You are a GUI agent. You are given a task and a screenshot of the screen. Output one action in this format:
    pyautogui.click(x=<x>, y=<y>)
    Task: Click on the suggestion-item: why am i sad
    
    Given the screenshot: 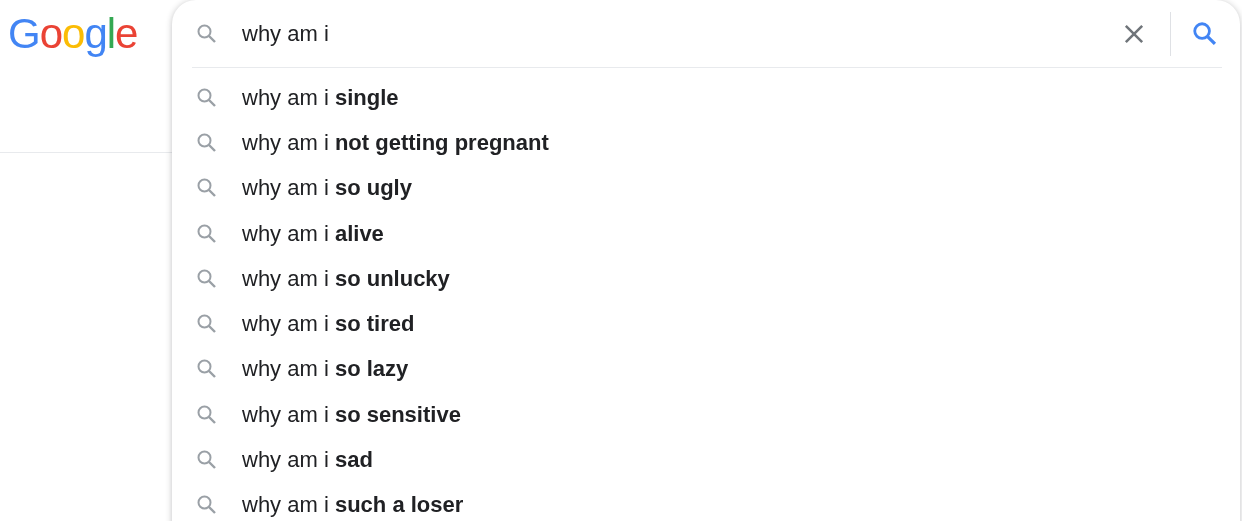 What is the action you would take?
    pyautogui.click(x=307, y=460)
    